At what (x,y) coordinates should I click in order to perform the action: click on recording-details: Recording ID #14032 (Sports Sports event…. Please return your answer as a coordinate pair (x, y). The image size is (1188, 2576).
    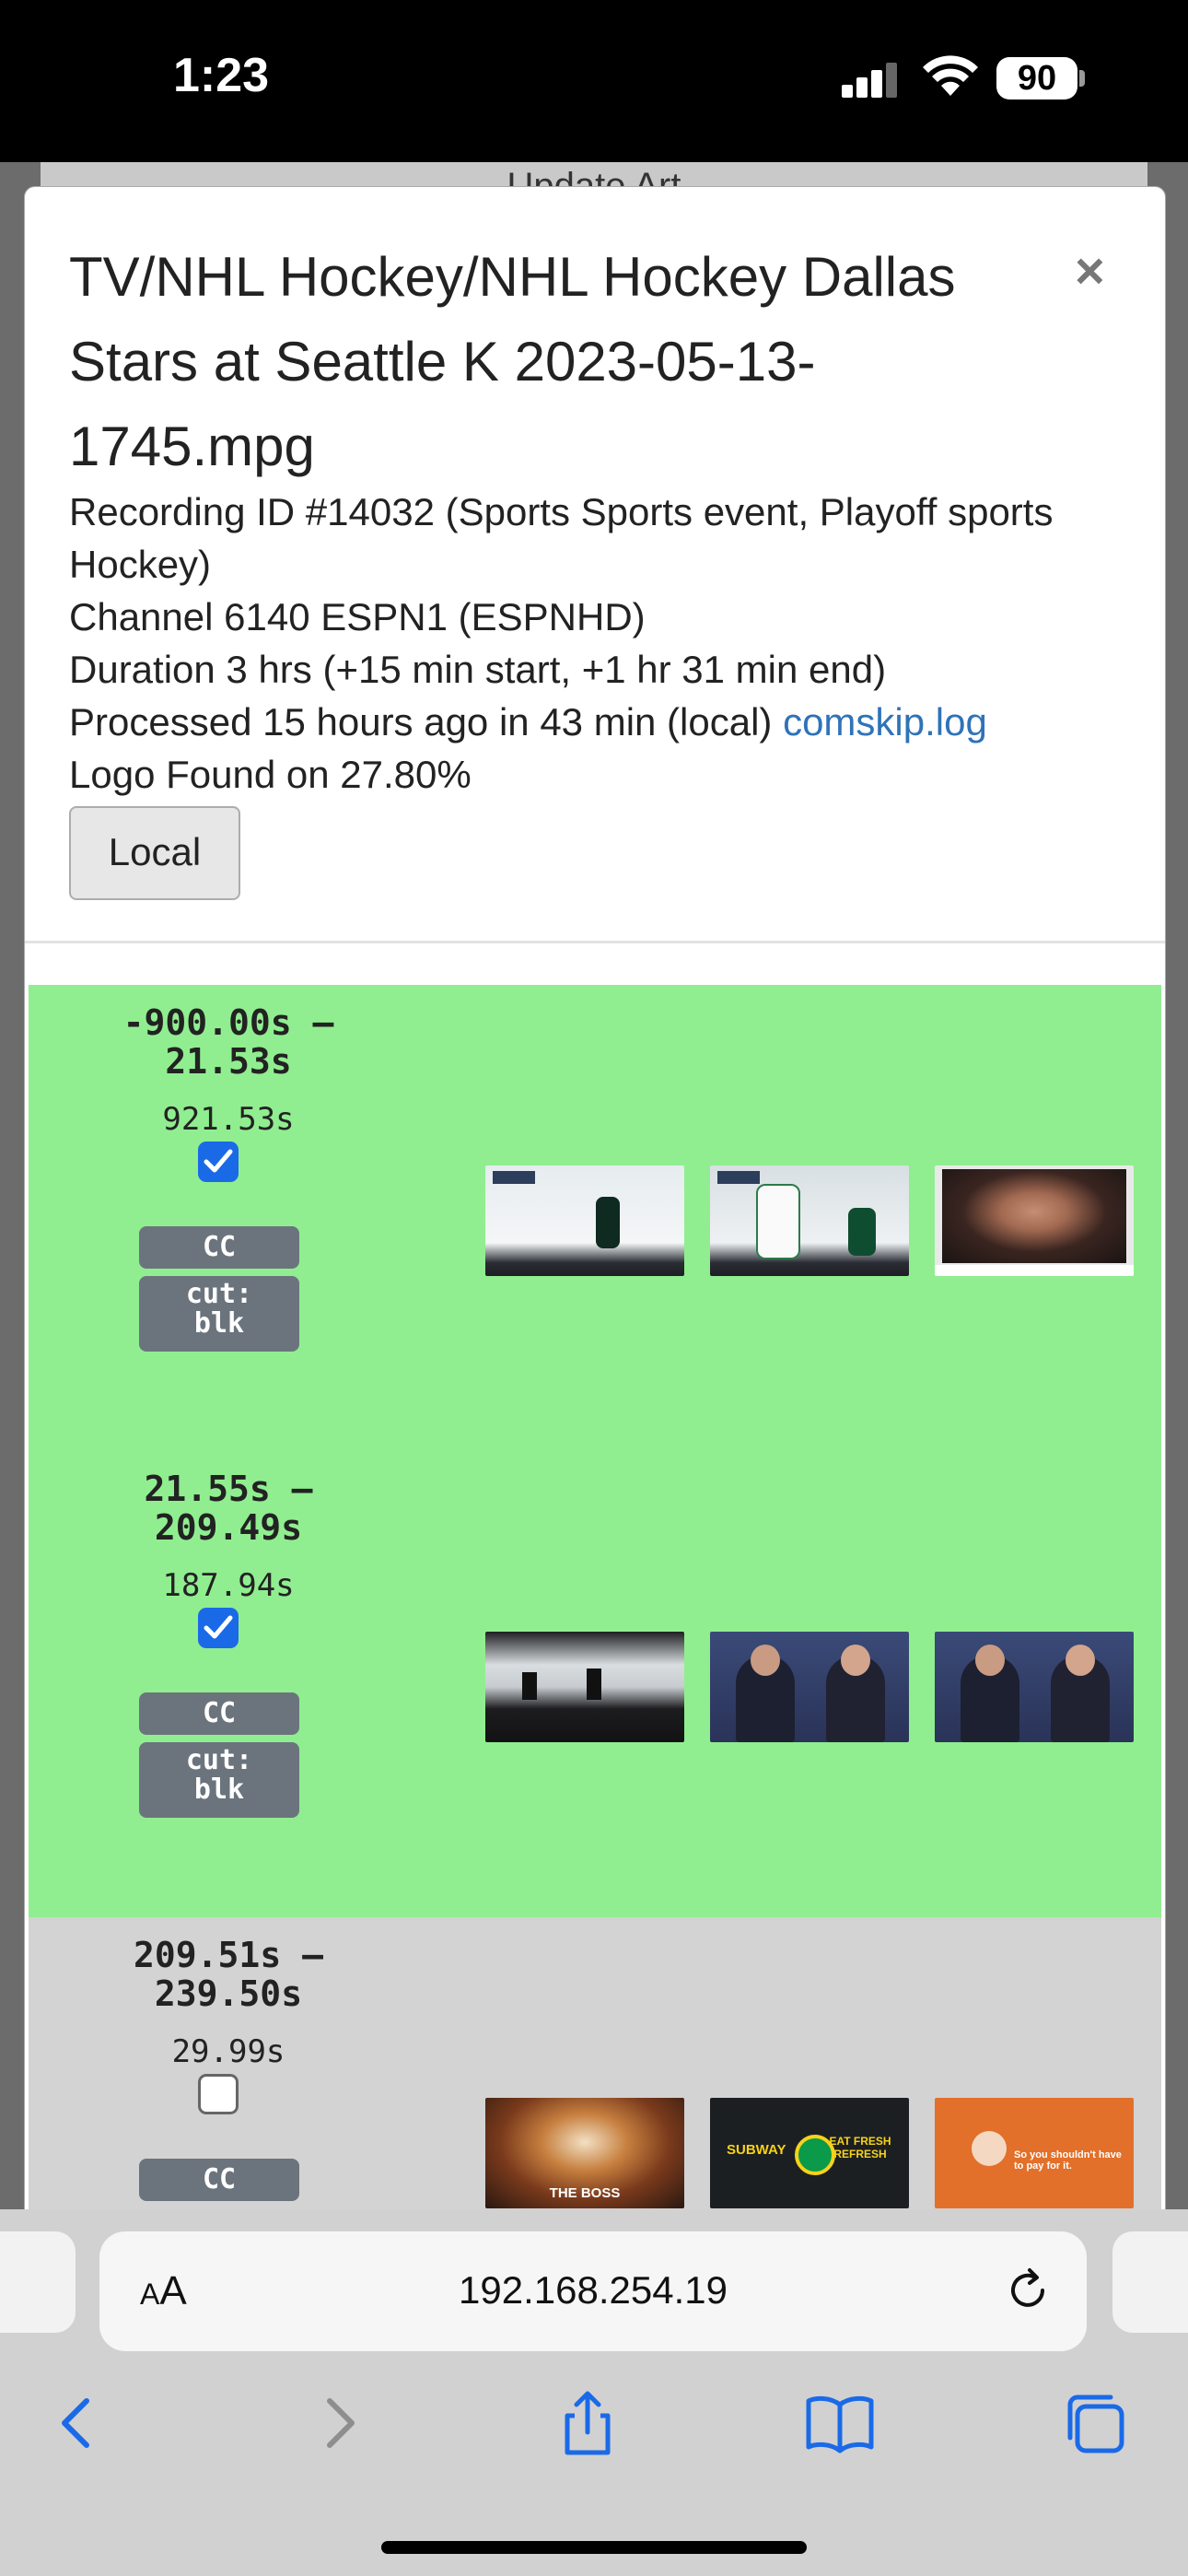
    Looking at the image, I should click on (585, 643).